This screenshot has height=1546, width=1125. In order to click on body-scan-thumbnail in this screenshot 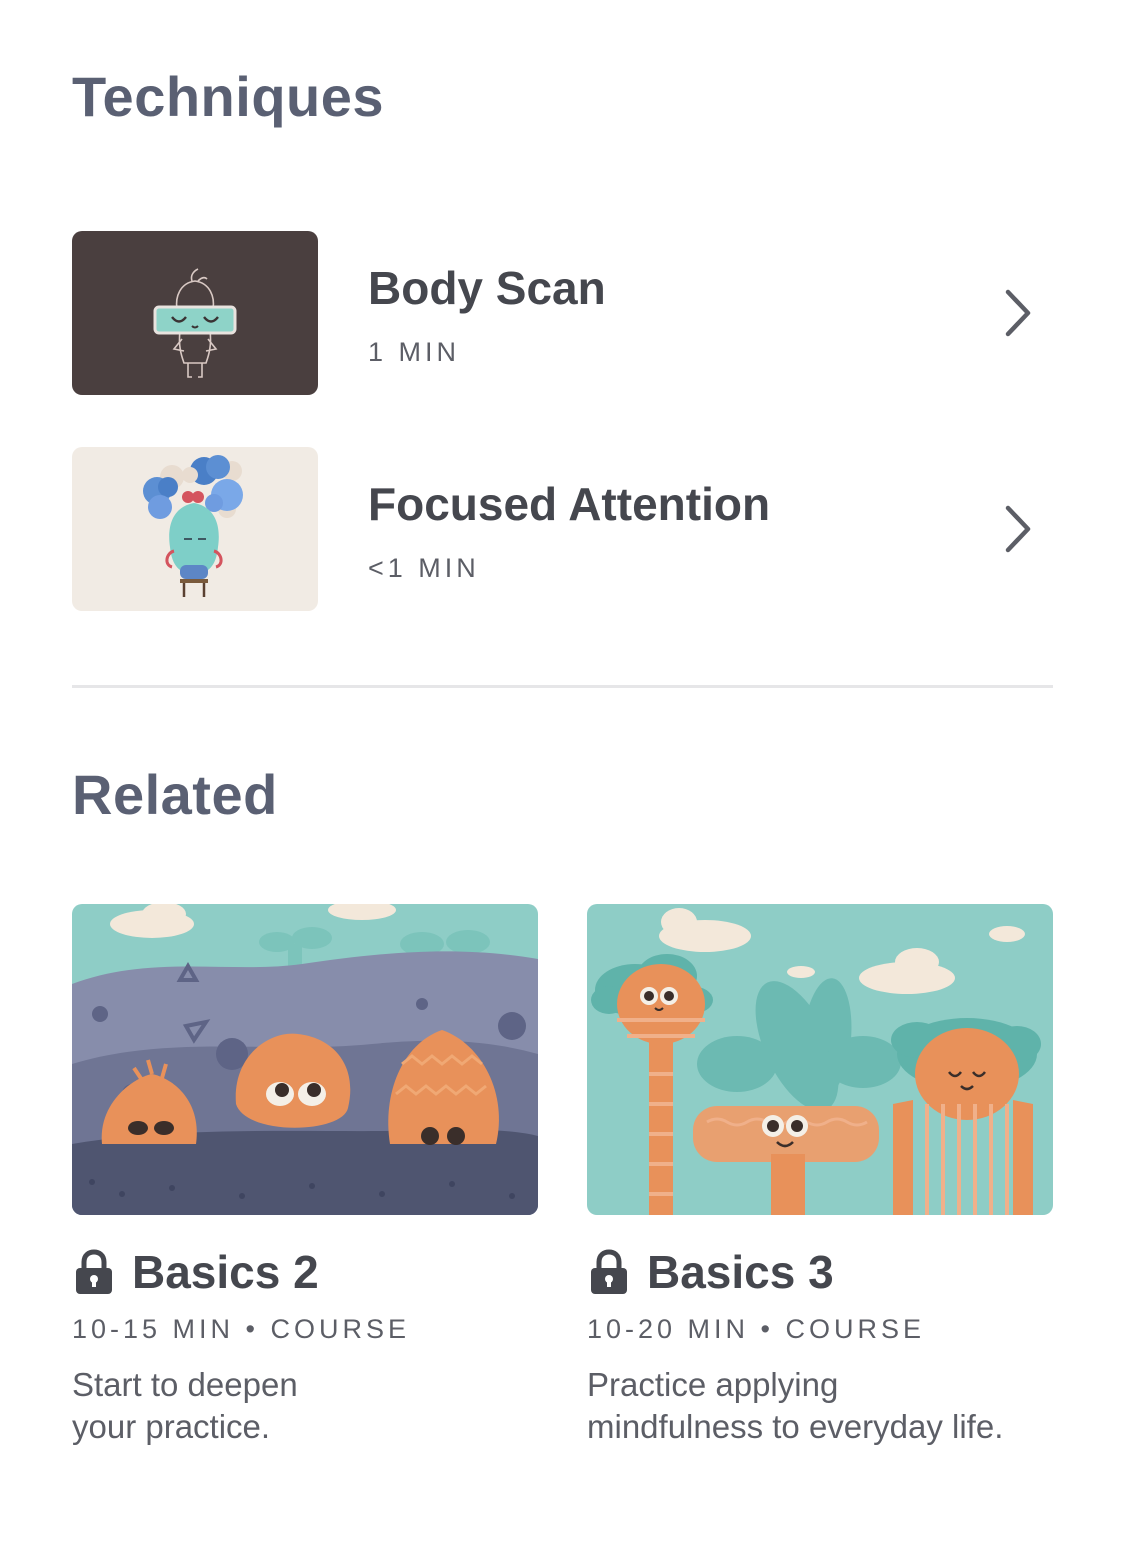, I will do `click(195, 313)`.